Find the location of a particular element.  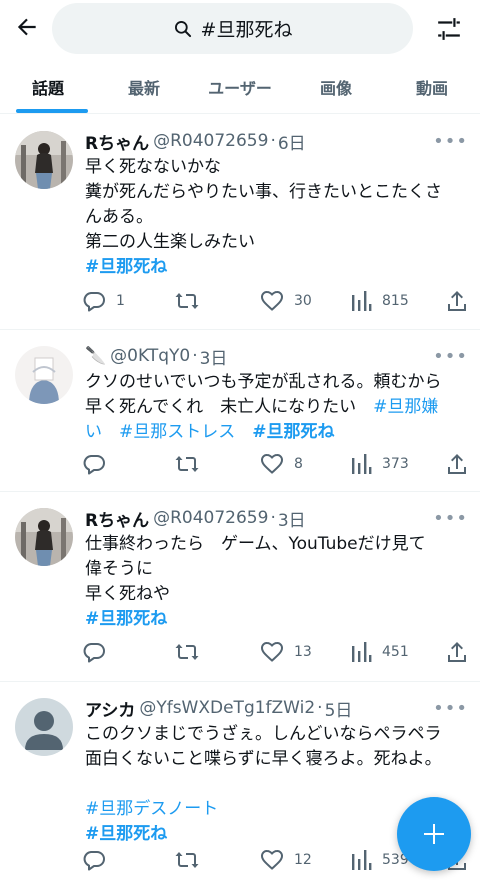

hashtag-link: い is located at coordinates (93, 432).